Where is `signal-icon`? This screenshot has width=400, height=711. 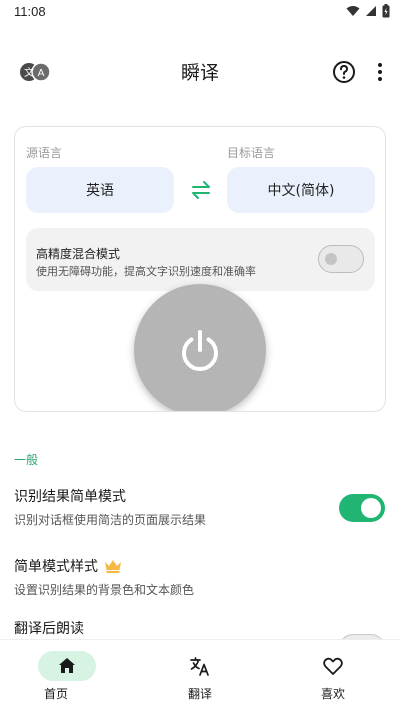 signal-icon is located at coordinates (371, 11).